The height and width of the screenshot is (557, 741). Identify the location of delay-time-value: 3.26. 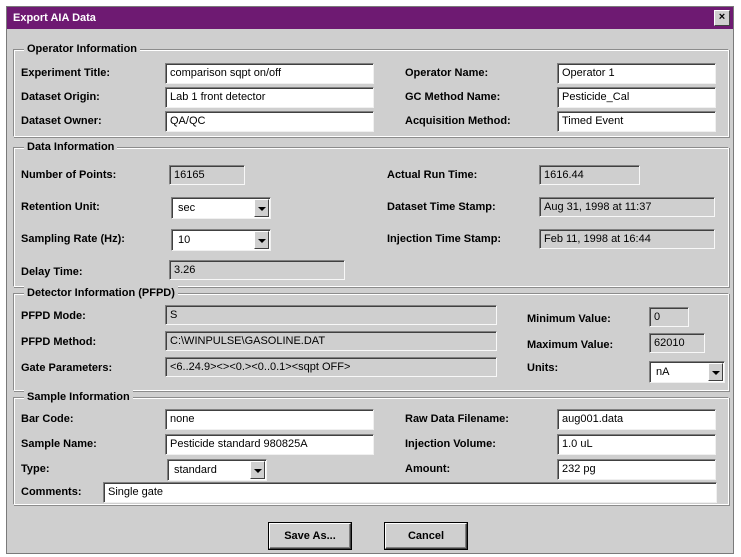
(257, 270).